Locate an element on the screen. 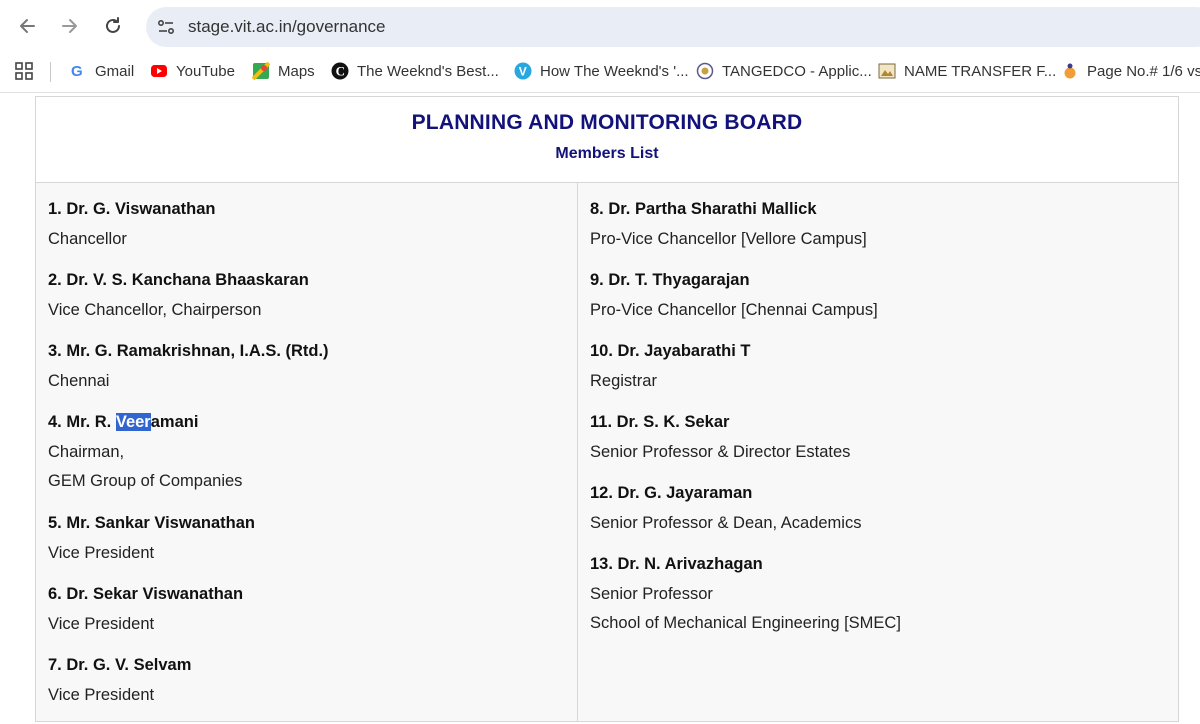  apps-grid-icon is located at coordinates (24, 71).